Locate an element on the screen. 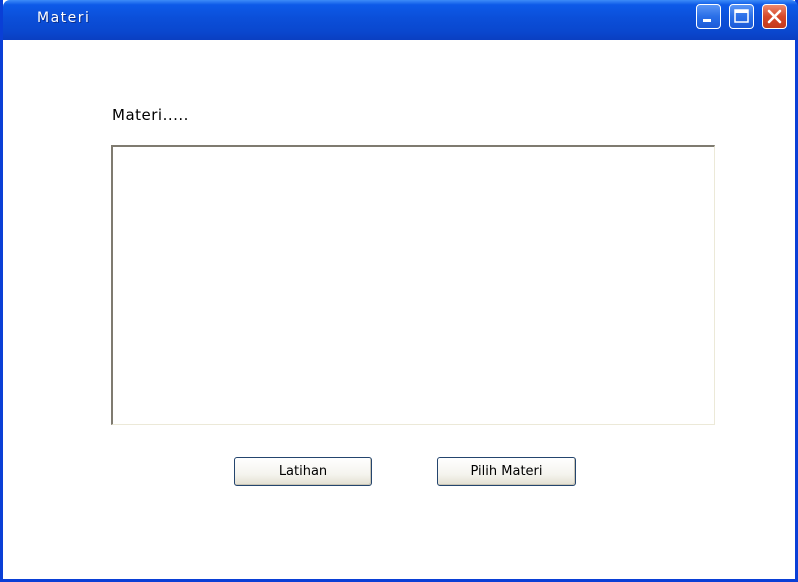 The image size is (798, 582). latihan-button: Latihan is located at coordinates (303, 471).